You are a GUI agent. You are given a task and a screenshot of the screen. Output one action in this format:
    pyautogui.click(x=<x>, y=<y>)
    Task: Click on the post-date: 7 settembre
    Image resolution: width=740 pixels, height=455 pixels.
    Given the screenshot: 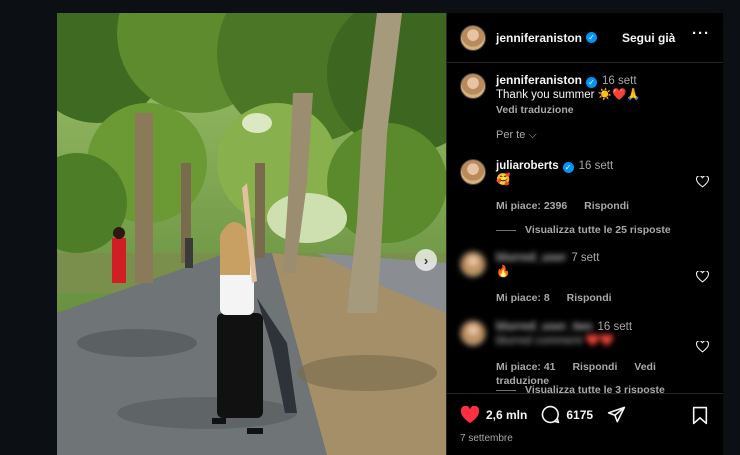 What is the action you would take?
    pyautogui.click(x=486, y=438)
    